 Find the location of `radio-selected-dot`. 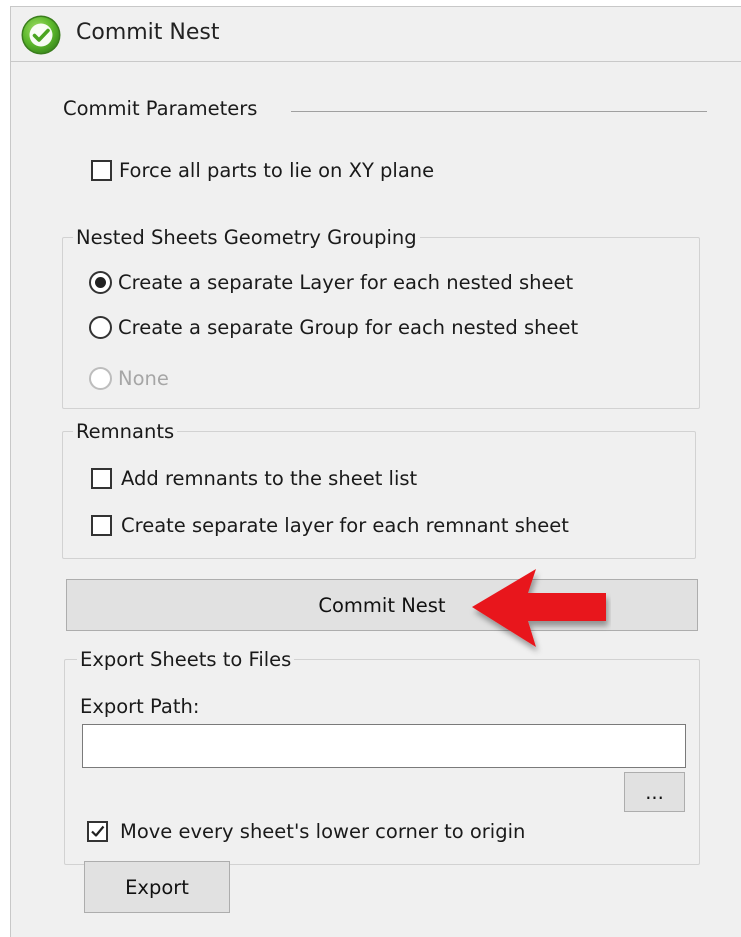

radio-selected-dot is located at coordinates (100, 282).